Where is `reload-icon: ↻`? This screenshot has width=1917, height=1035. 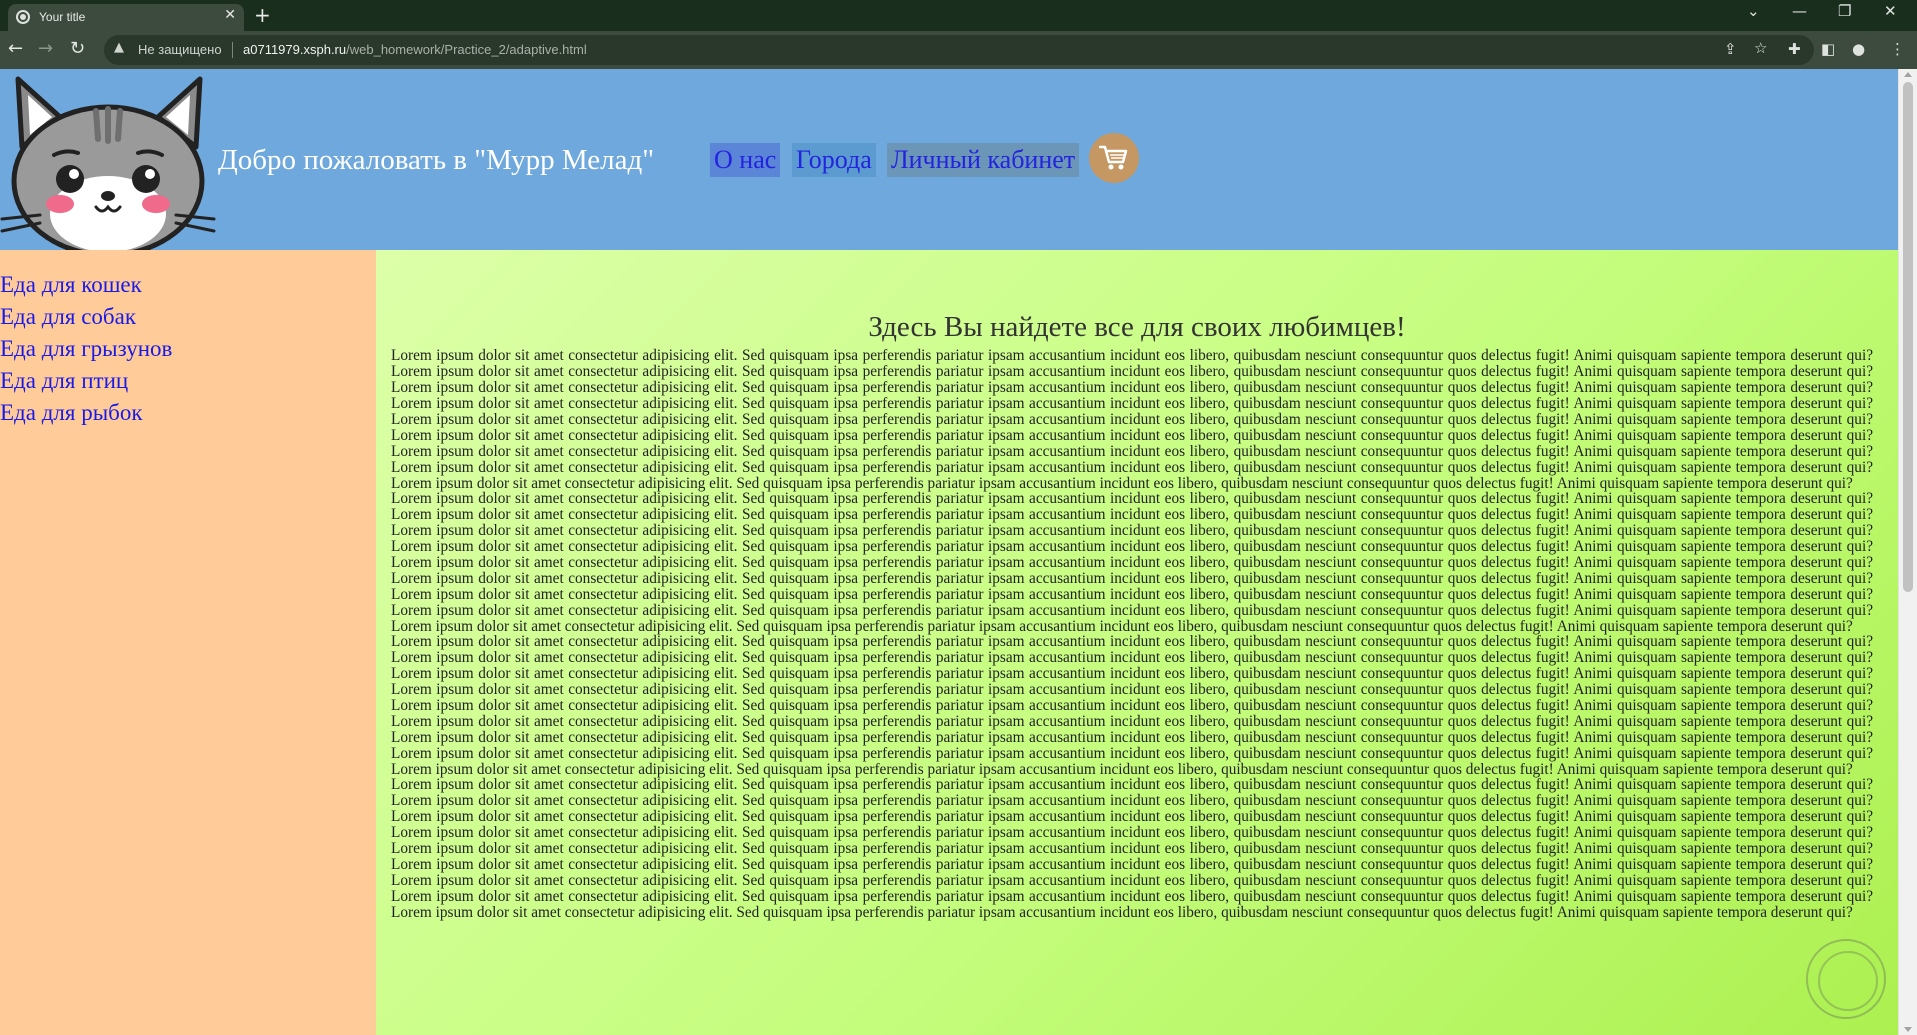 reload-icon: ↻ is located at coordinates (77, 48).